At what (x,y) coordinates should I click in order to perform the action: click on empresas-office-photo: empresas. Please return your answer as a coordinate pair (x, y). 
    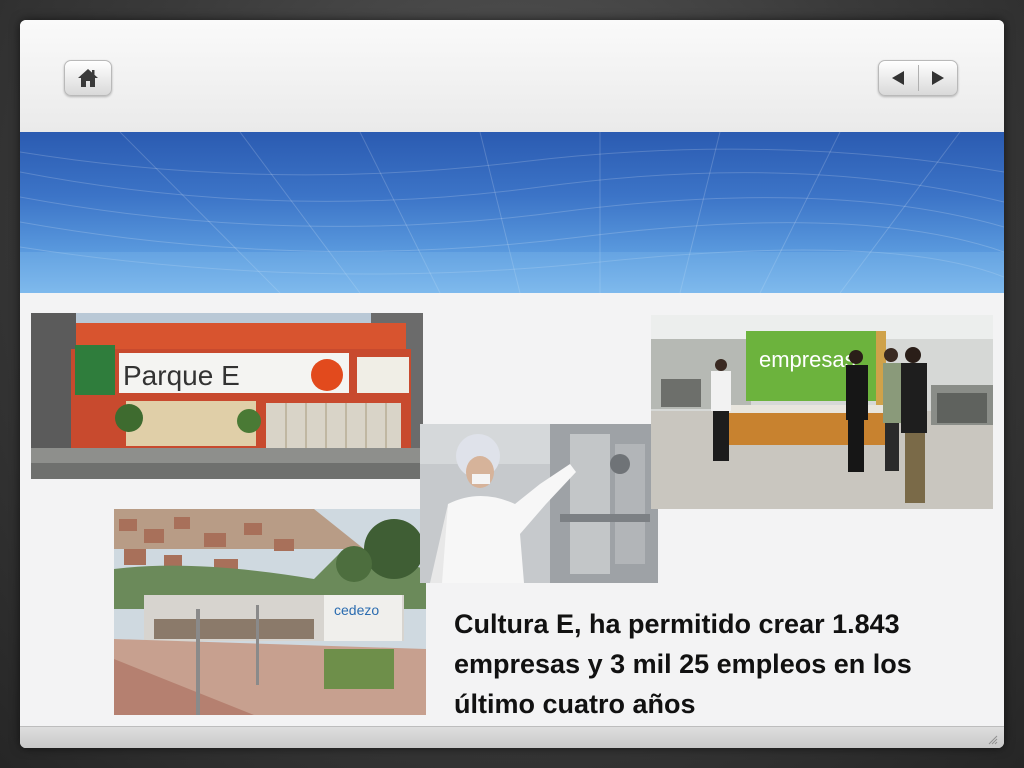
    Looking at the image, I should click on (822, 412).